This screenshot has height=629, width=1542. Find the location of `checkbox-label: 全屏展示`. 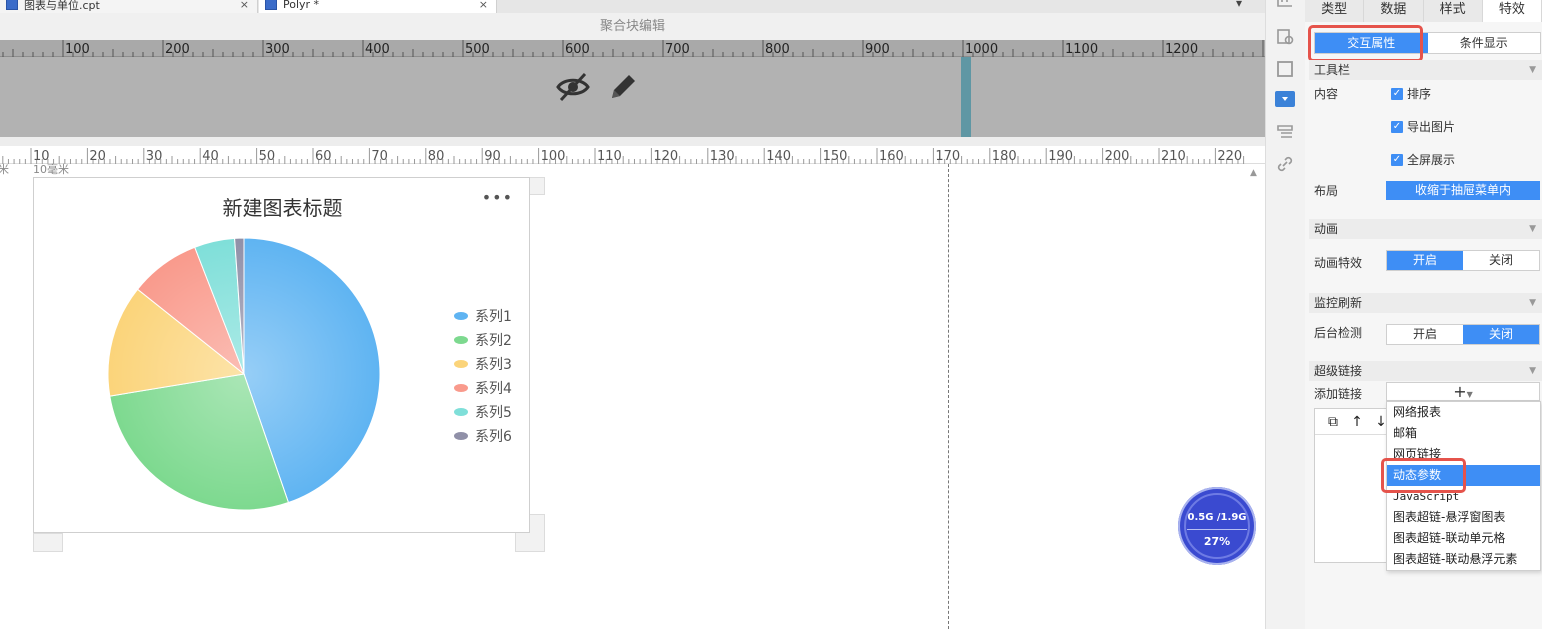

checkbox-label: 全屏展示 is located at coordinates (1431, 160).